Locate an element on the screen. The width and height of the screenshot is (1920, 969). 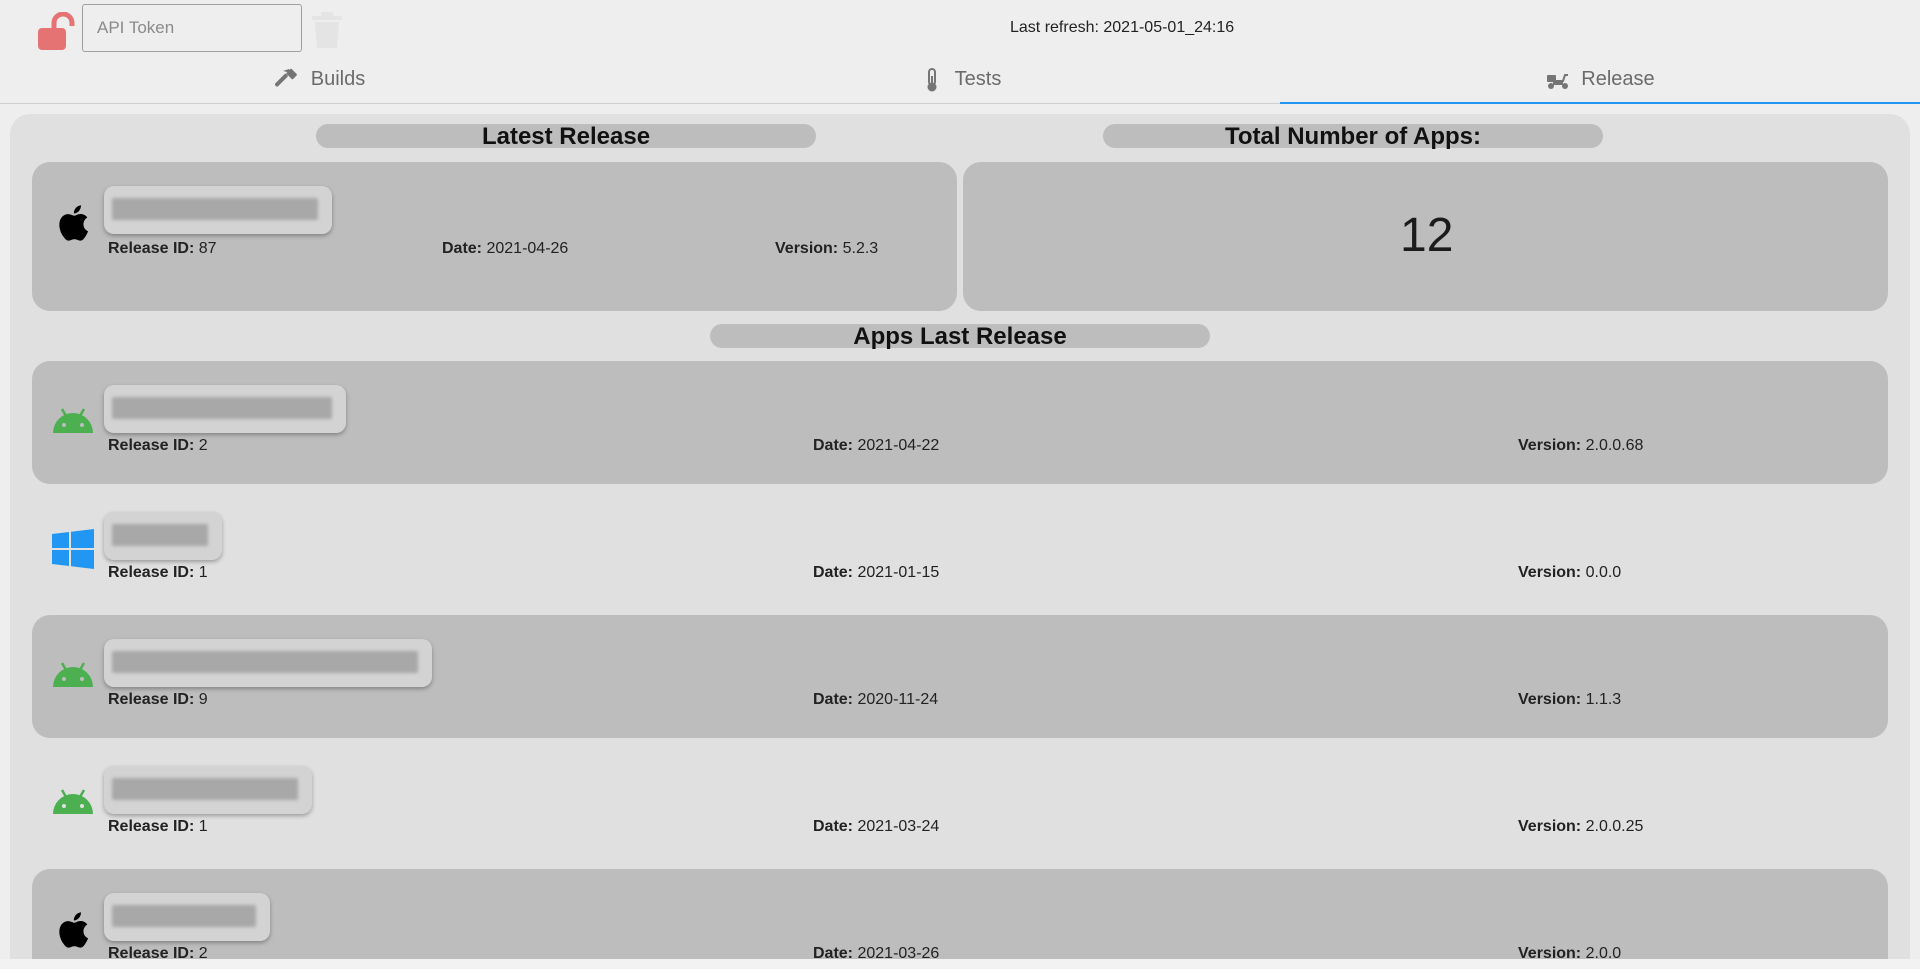
version-field: Version: 2.0.0.25 is located at coordinates (1580, 827).